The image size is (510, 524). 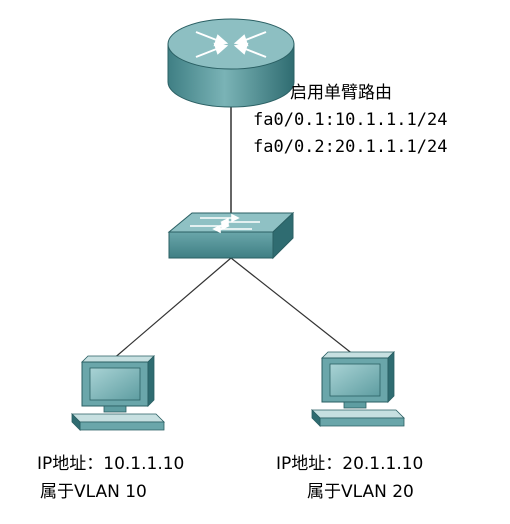 What do you see at coordinates (171, 309) in the screenshot?
I see `switch-pc-left-link` at bounding box center [171, 309].